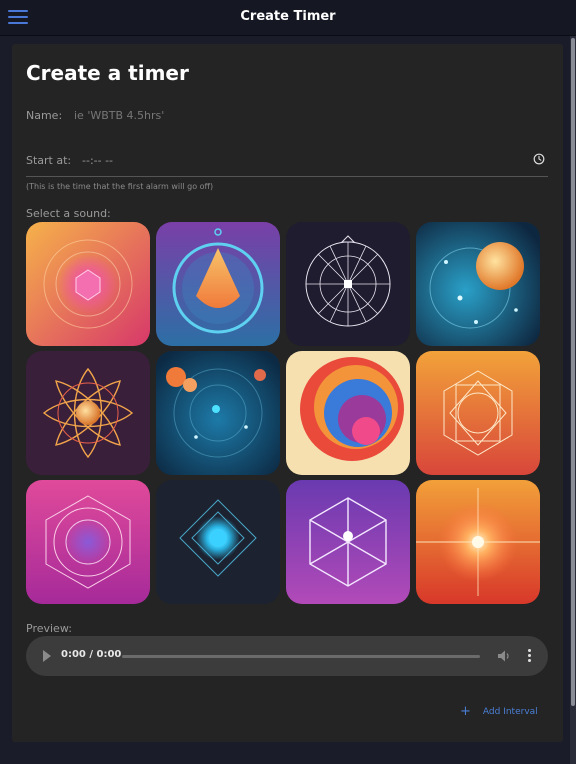  What do you see at coordinates (539, 159) in the screenshot?
I see `clock-icon` at bounding box center [539, 159].